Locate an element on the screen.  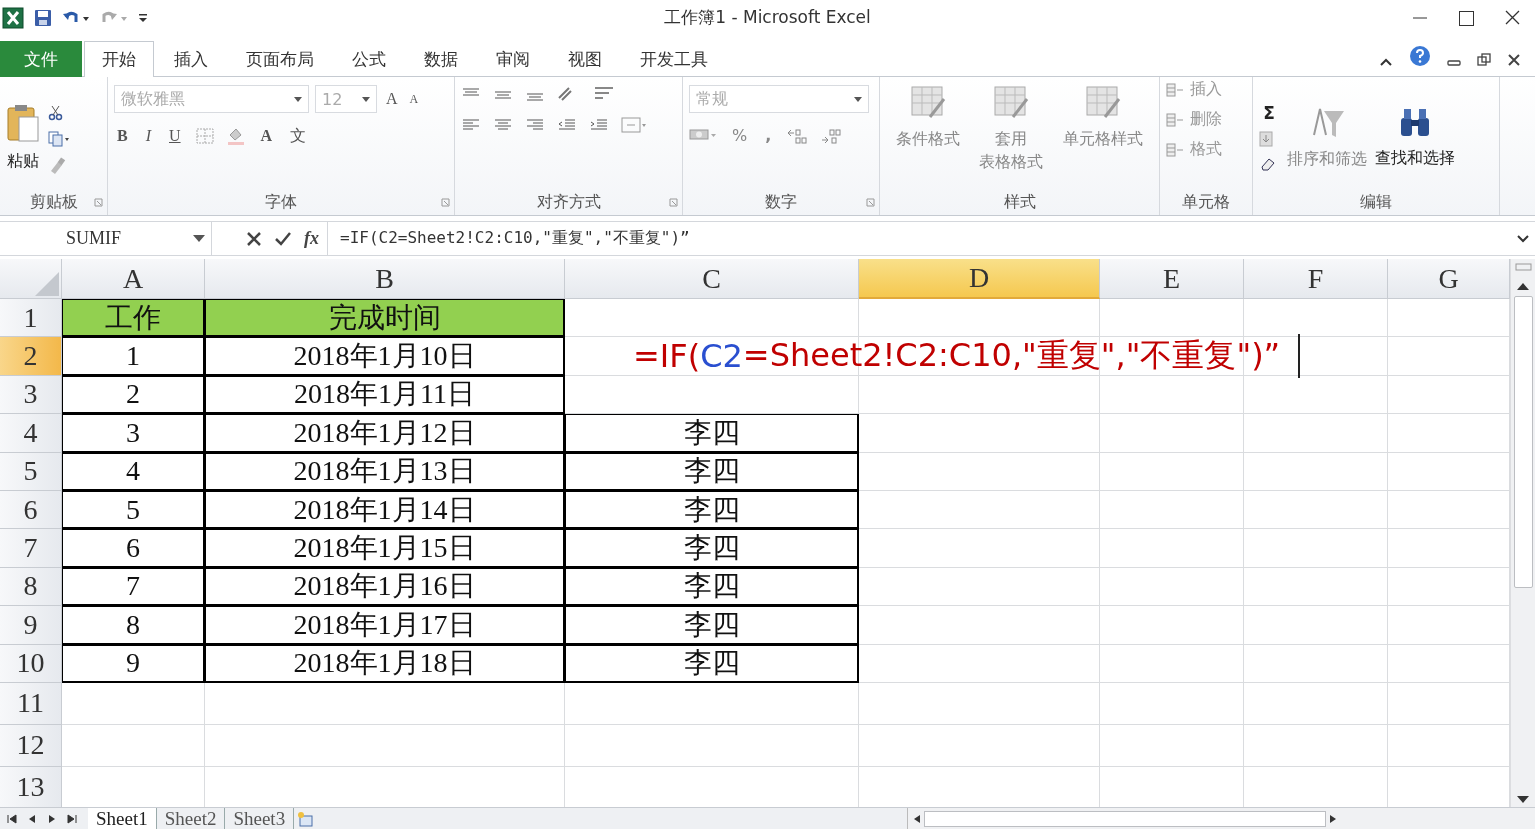
expand-formula-bar-icon is located at coordinates (1523, 238).